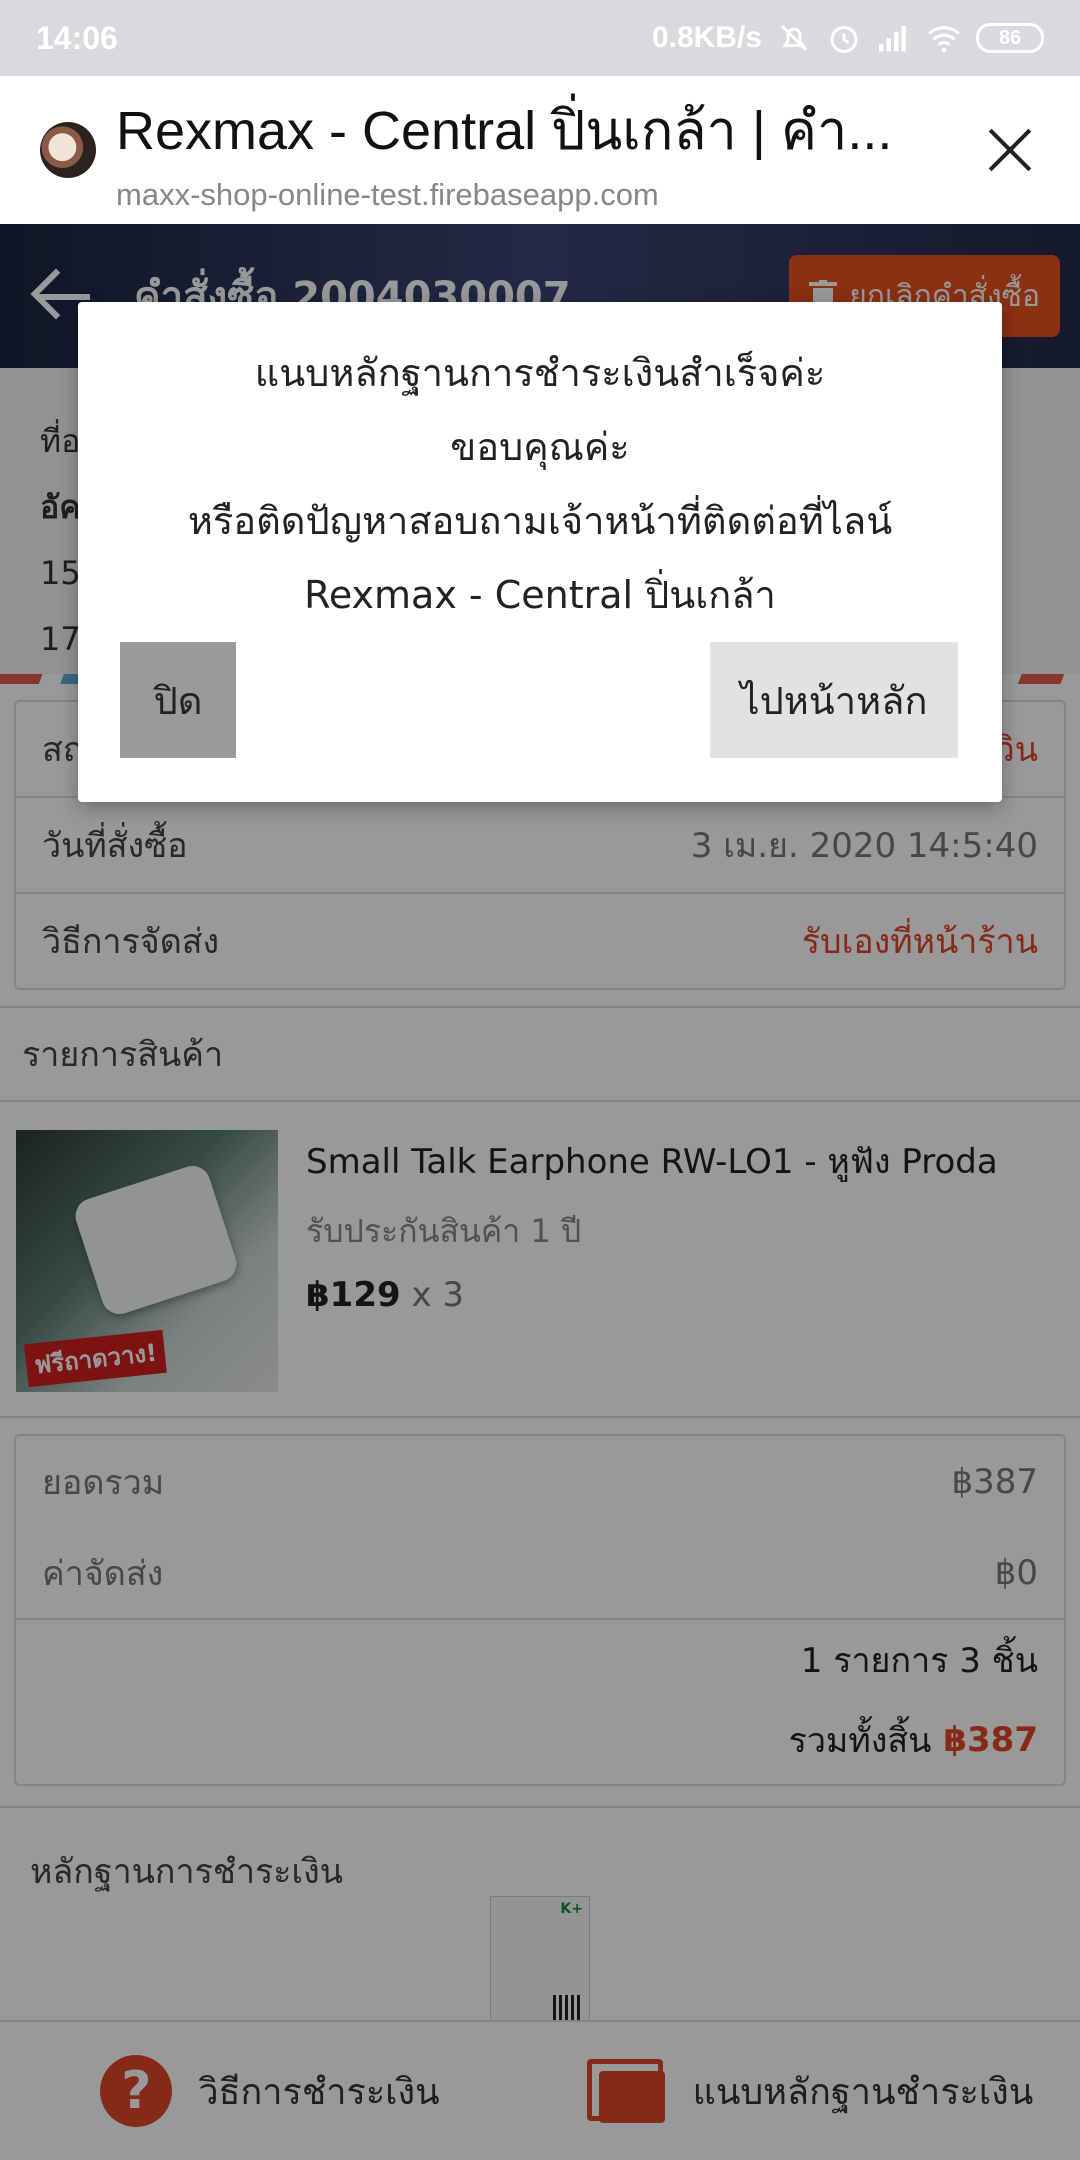 This screenshot has width=1080, height=2160. Describe the element at coordinates (178, 700) in the screenshot. I see `dialog-close-button: ปิด` at that location.